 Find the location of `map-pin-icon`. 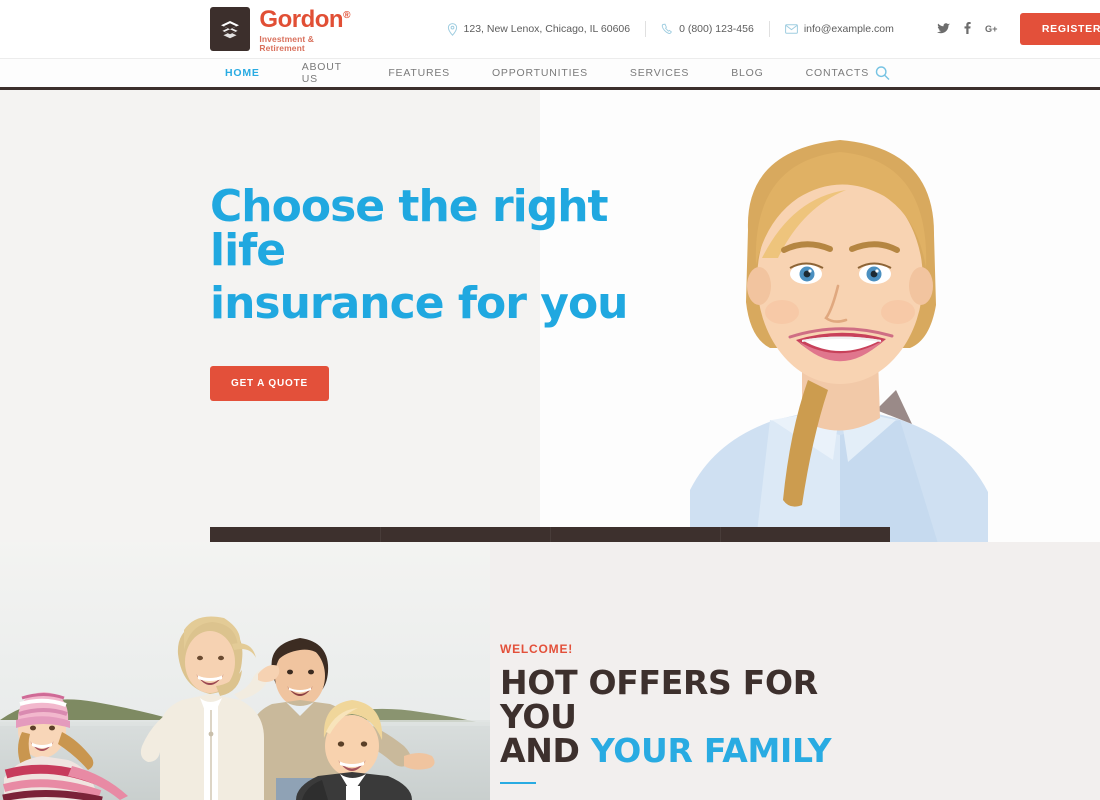

map-pin-icon is located at coordinates (452, 29).